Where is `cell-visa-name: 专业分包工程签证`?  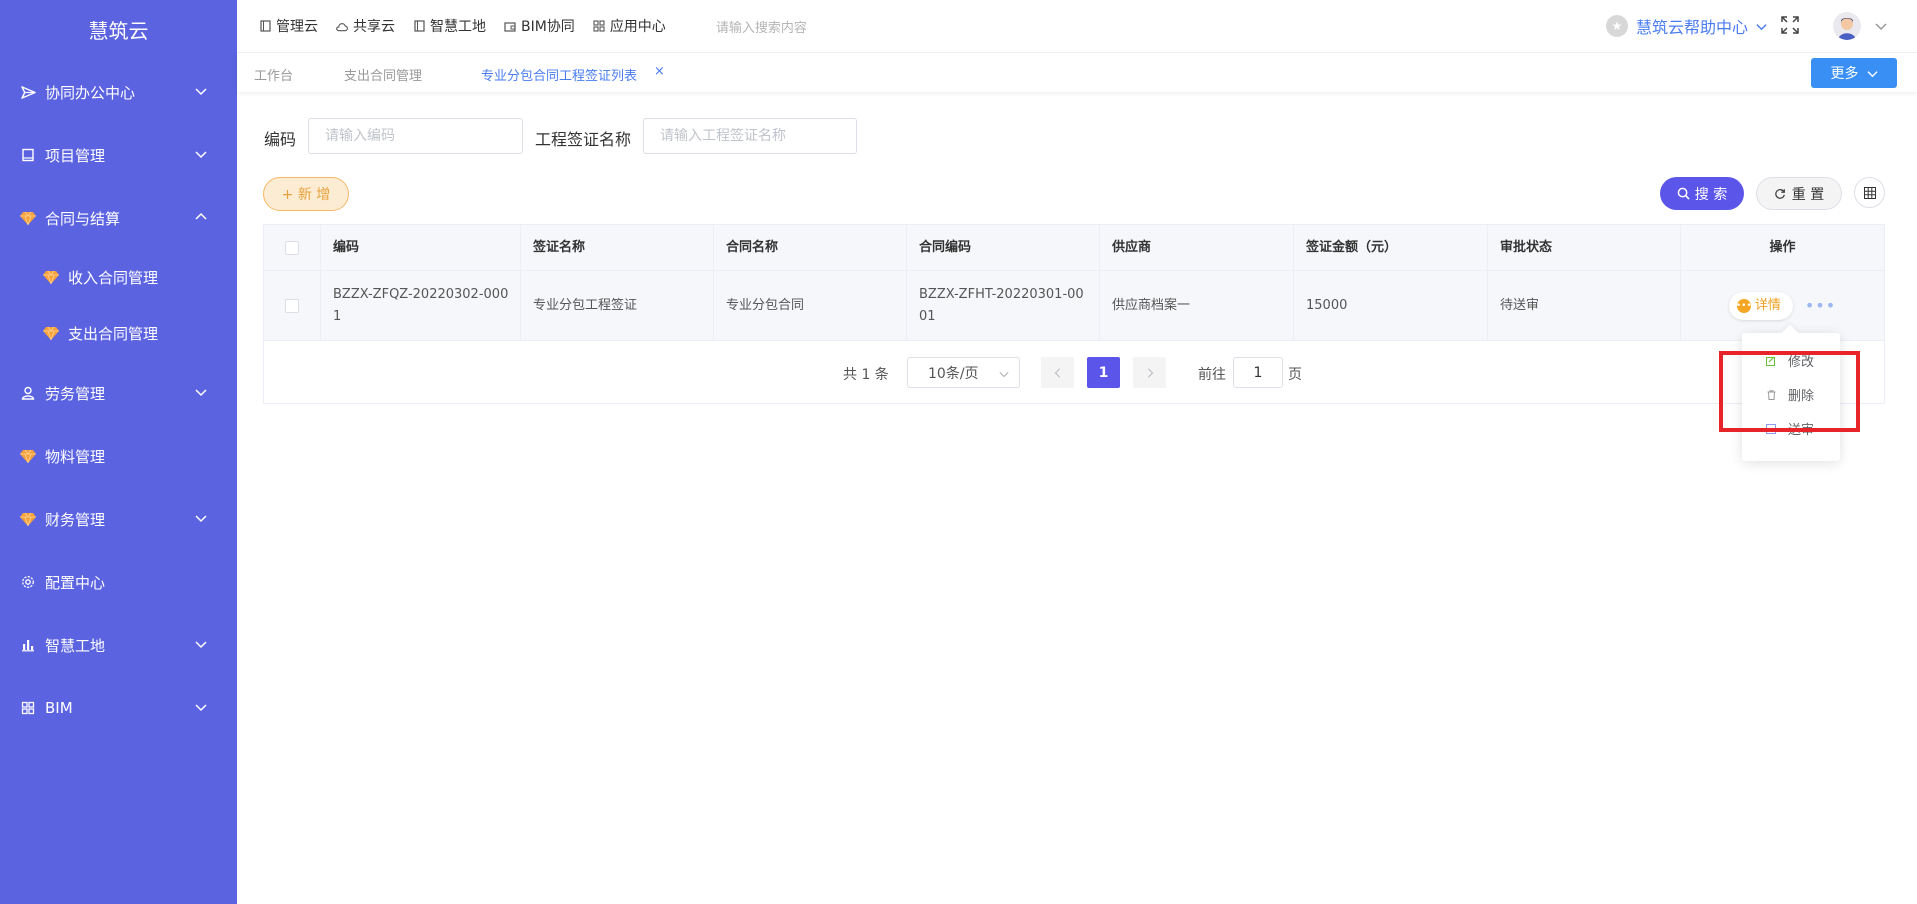
cell-visa-name: 专业分包工程签证 is located at coordinates (617, 305).